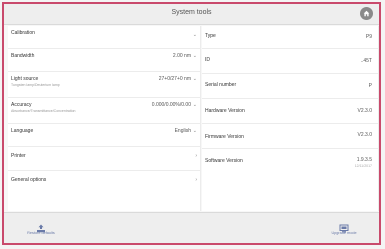  What do you see at coordinates (104, 182) in the screenshot?
I see `general-options-row: General options ›` at bounding box center [104, 182].